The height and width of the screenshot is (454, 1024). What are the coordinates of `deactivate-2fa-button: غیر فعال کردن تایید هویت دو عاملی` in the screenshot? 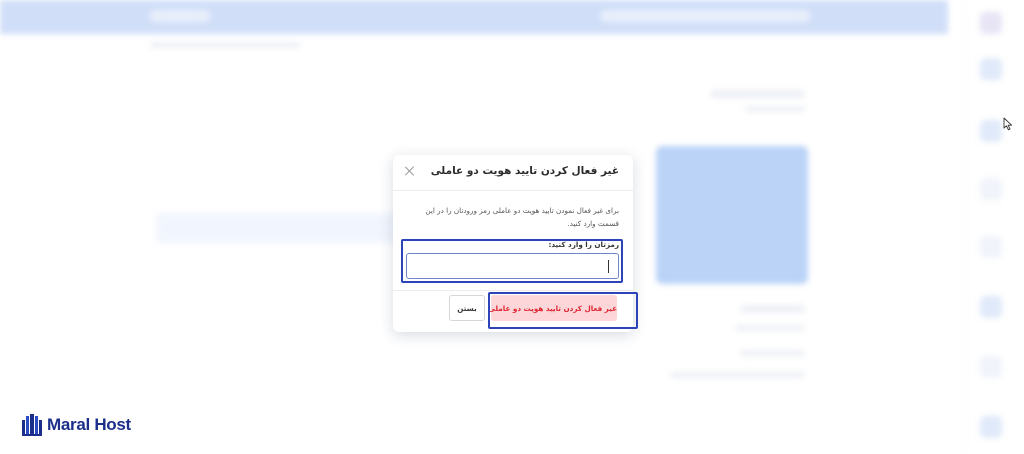 It's located at (552, 308).